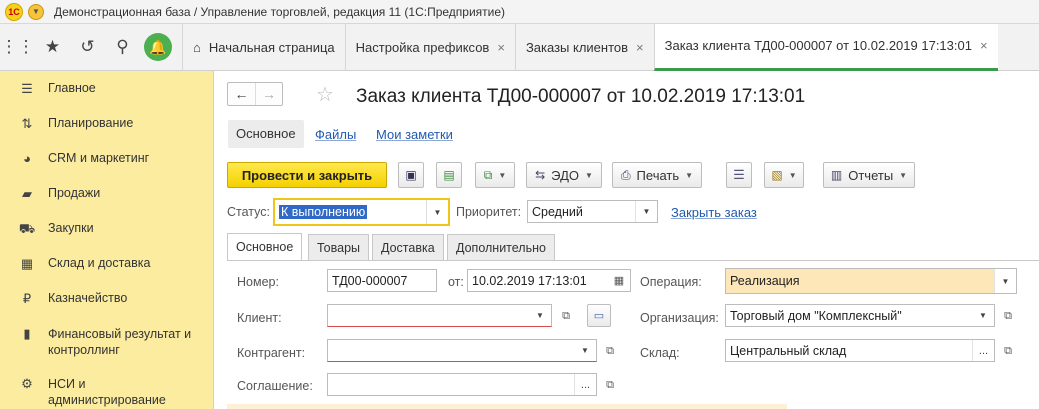  What do you see at coordinates (50, 230) in the screenshot?
I see `sidebar-item-purchases: ⛟ Закупки` at bounding box center [50, 230].